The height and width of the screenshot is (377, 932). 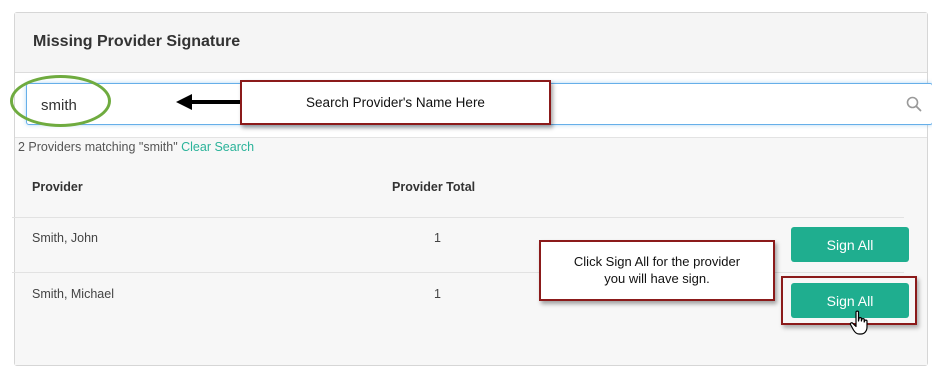 What do you see at coordinates (217, 147) in the screenshot?
I see `clear-search-link: Clear Search` at bounding box center [217, 147].